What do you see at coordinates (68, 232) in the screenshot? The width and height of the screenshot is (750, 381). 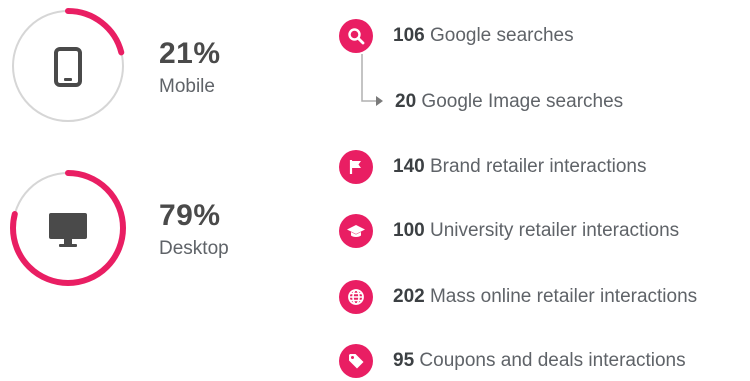 I see `desktop-monitor-icon` at bounding box center [68, 232].